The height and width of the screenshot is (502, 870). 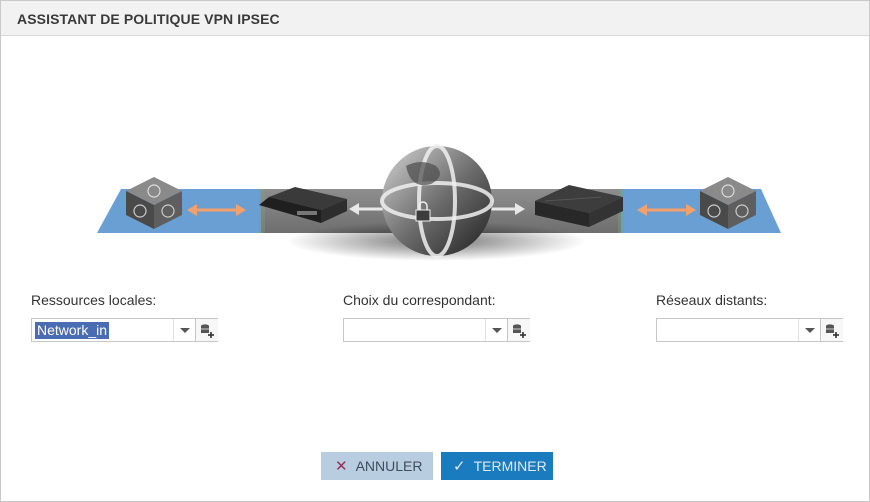 What do you see at coordinates (94, 300) in the screenshot?
I see `local-resources-label: Ressources locales:` at bounding box center [94, 300].